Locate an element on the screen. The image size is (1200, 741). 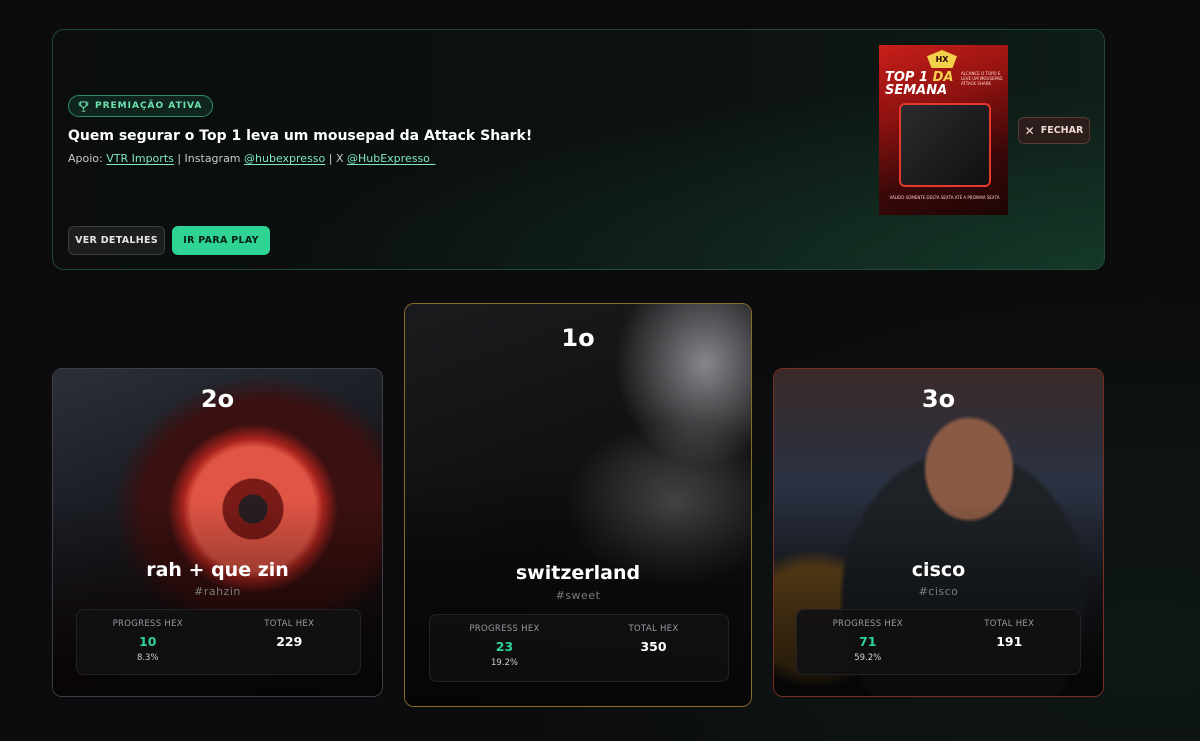
rank-label: 1o is located at coordinates (578, 338).